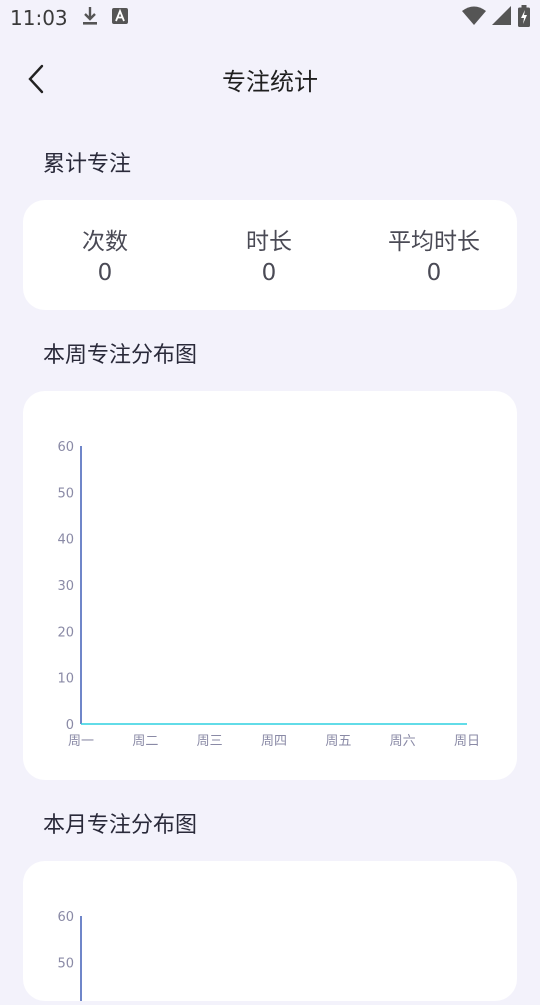 This screenshot has width=540, height=1005. Describe the element at coordinates (467, 741) in the screenshot. I see `x-tick-label: 周日` at that location.